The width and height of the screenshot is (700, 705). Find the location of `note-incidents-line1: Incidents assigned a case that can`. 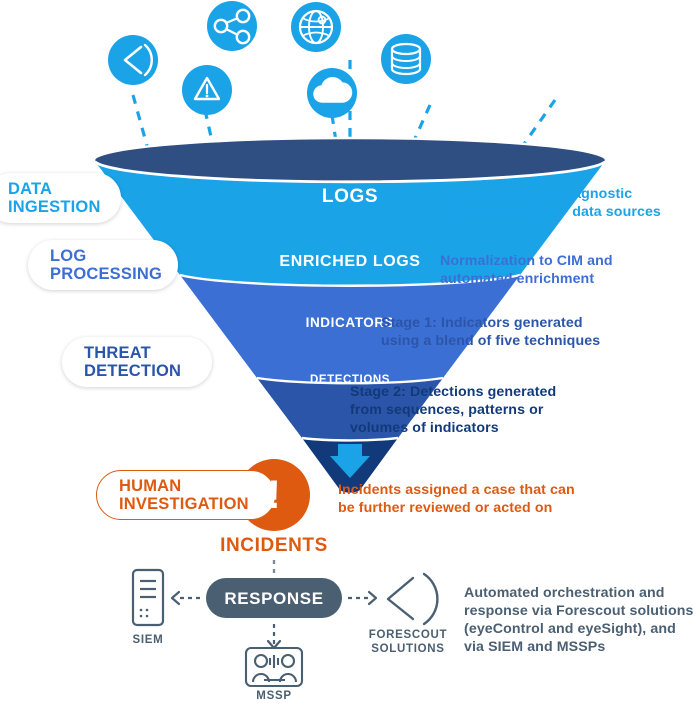

note-incidents-line1: Incidents assigned a case that can is located at coordinates (456, 490).